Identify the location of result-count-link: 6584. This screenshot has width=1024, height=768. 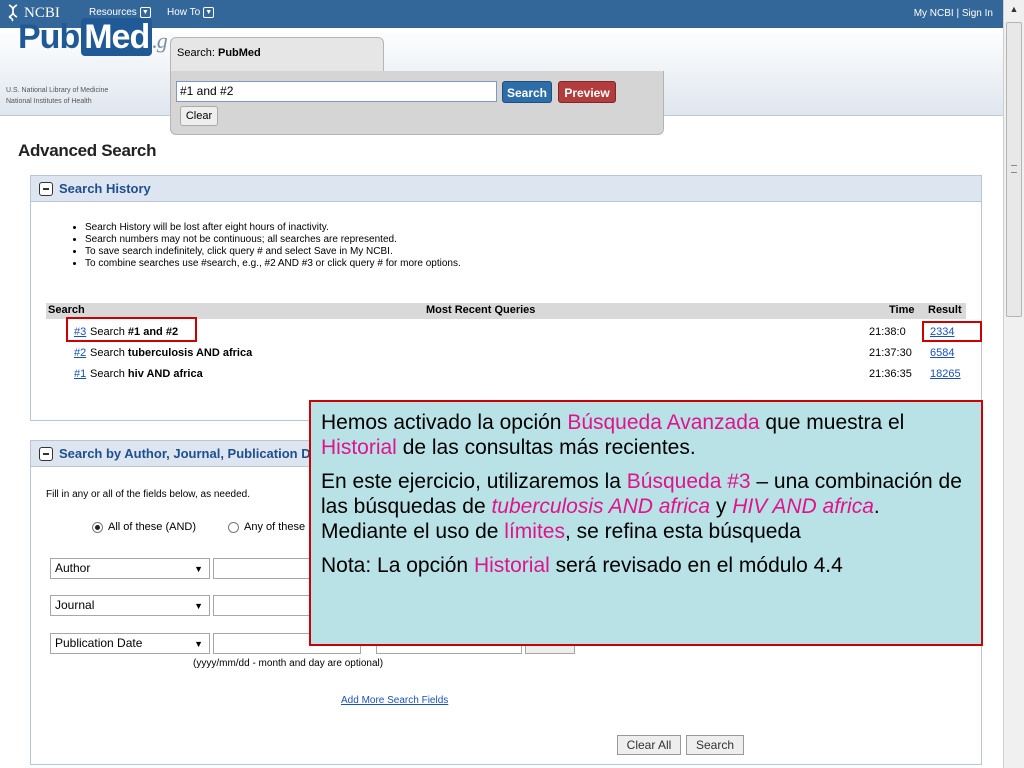
(942, 353).